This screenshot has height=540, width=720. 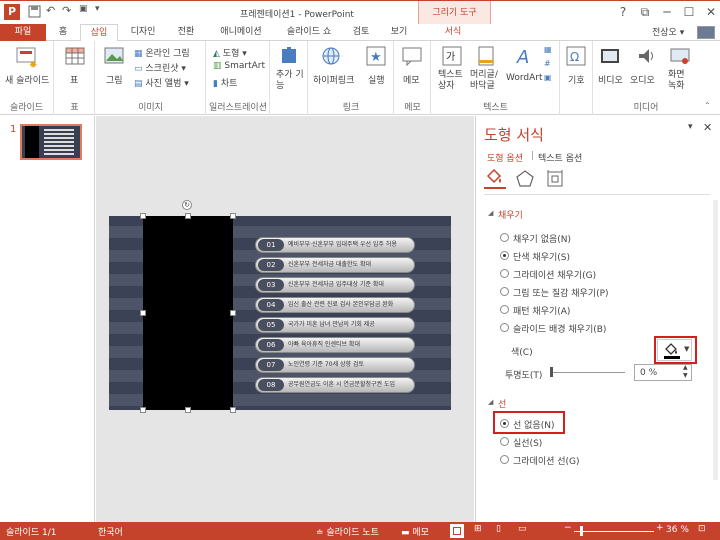 I want to click on fill-line-tab, so click(x=495, y=178).